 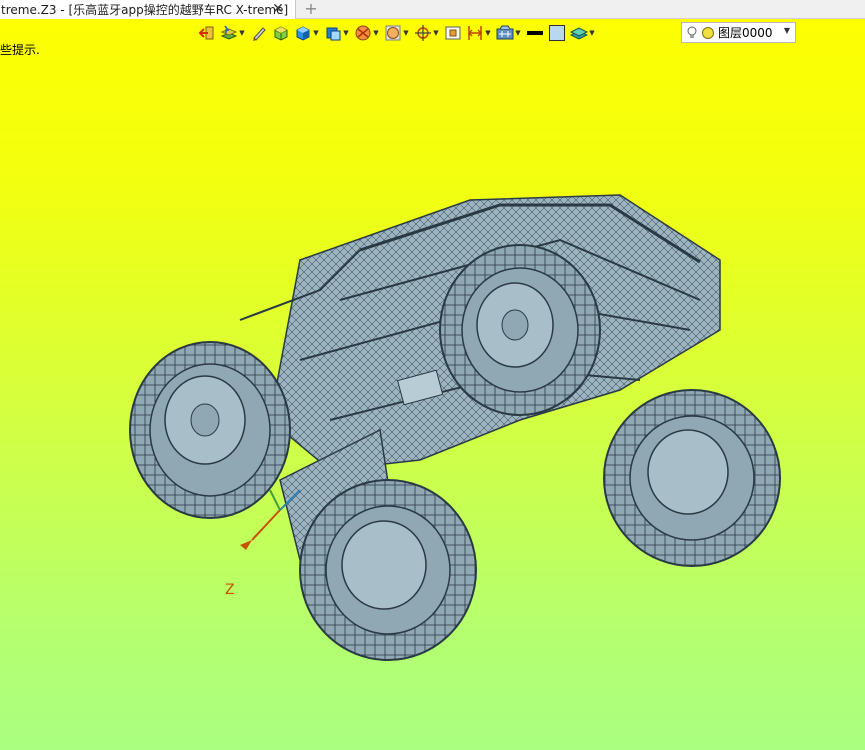 I want to click on fill-color-icon, so click(x=557, y=33).